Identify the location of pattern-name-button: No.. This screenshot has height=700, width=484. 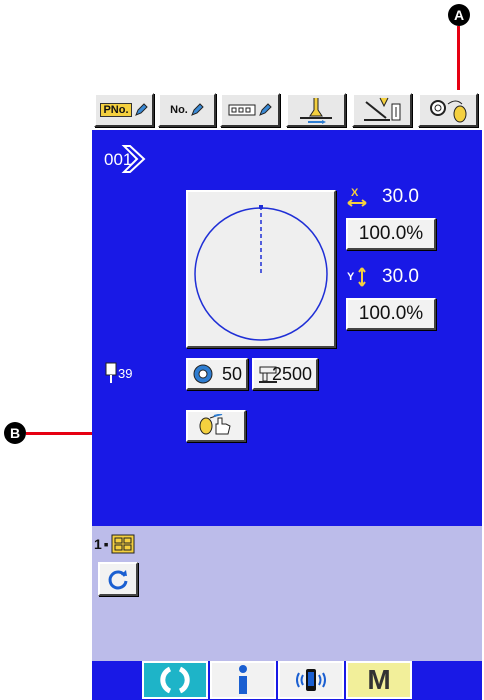
(187, 110).